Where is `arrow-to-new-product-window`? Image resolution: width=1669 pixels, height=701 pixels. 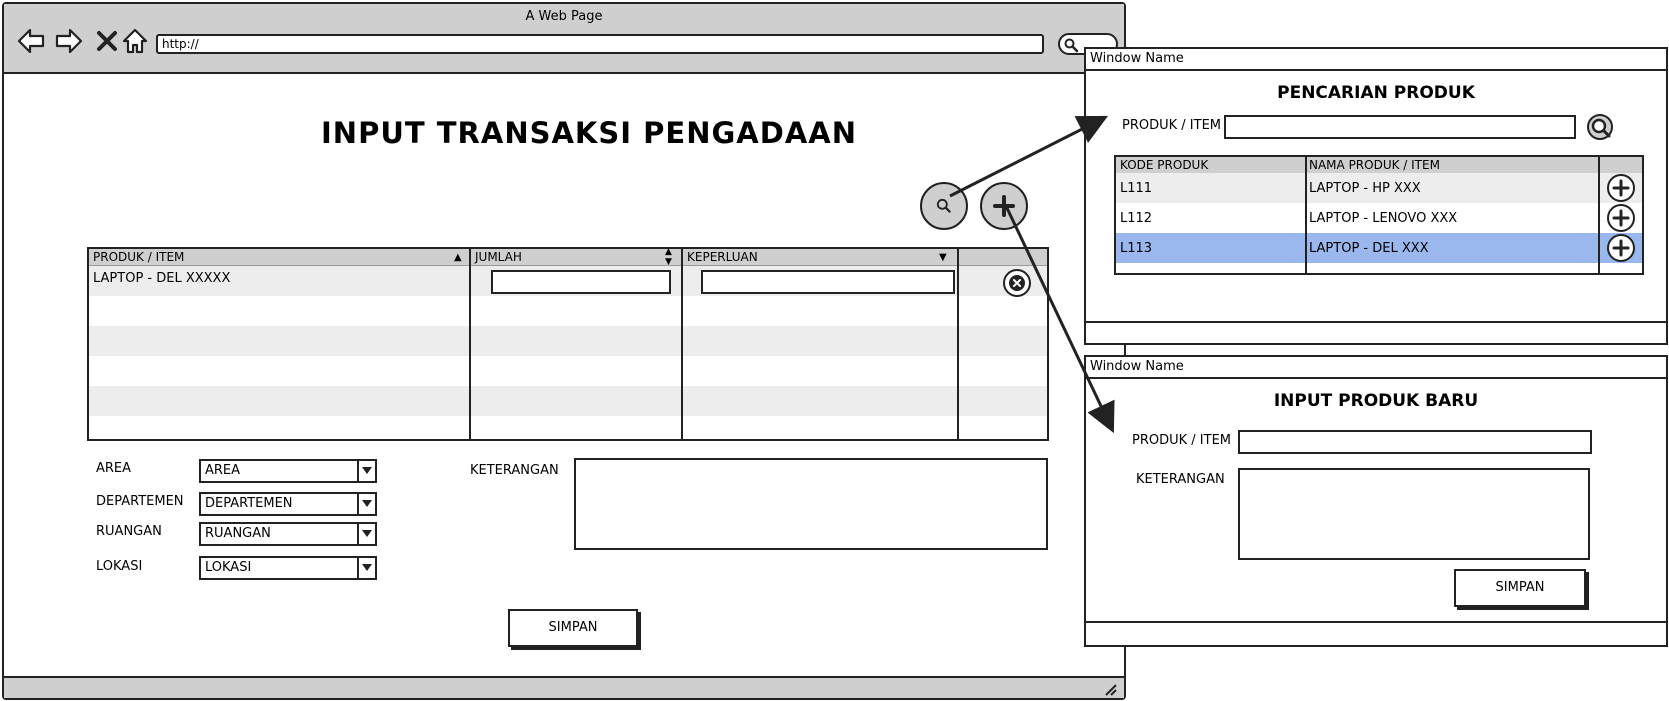 arrow-to-new-product-window is located at coordinates (1059, 319).